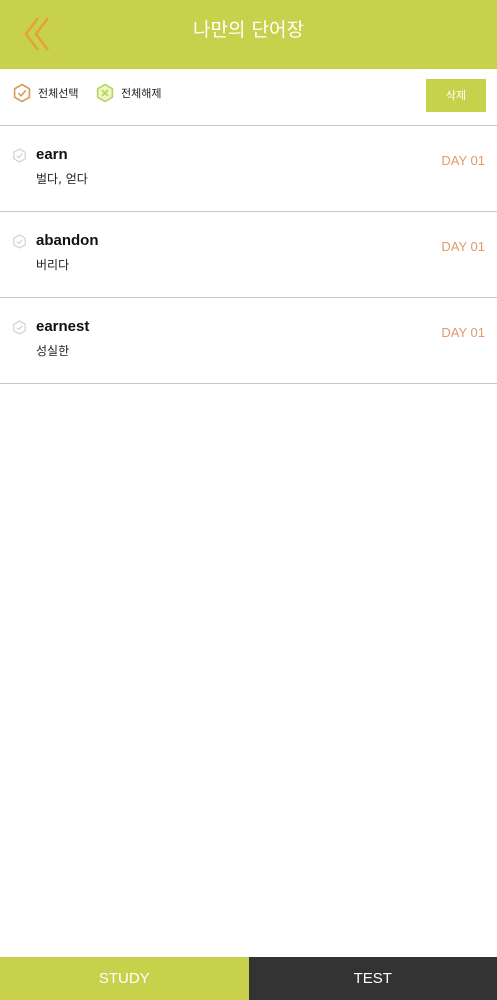 The height and width of the screenshot is (1000, 497). I want to click on word-list-item: earn 벌다, 얻다 DAY 01, so click(248, 169).